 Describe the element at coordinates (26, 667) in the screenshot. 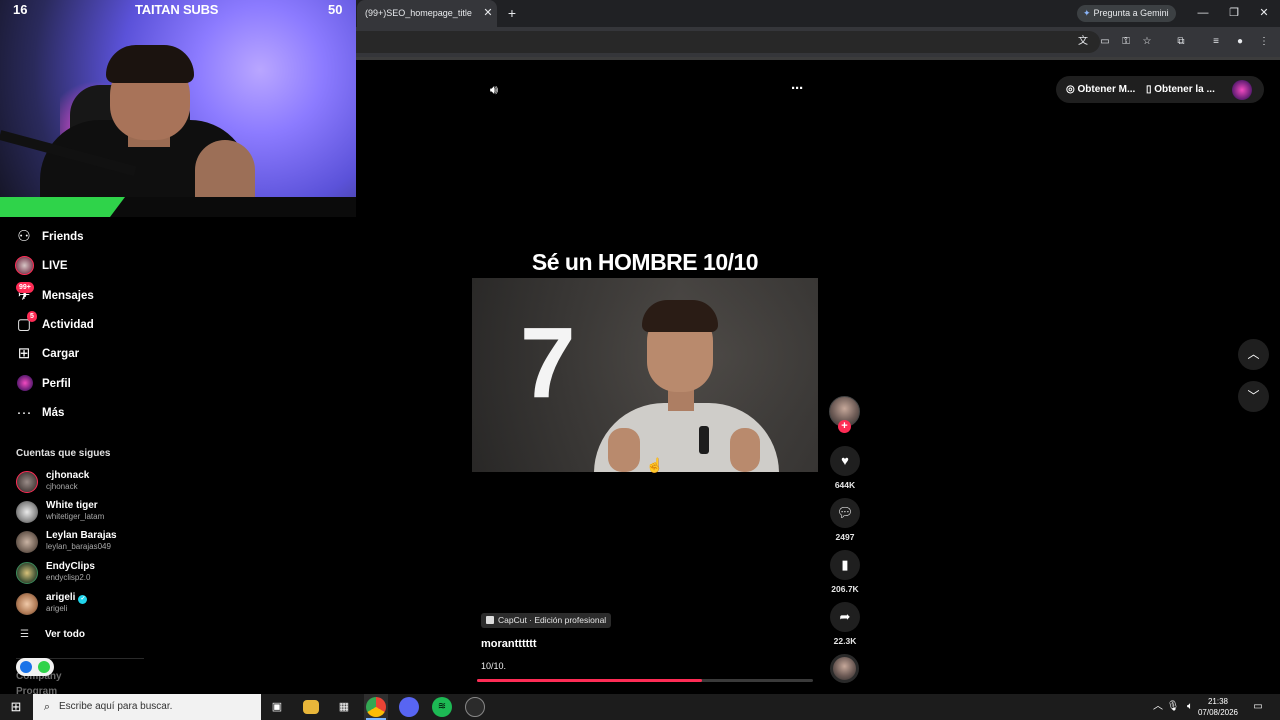

I see `extension-blue-icon` at that location.